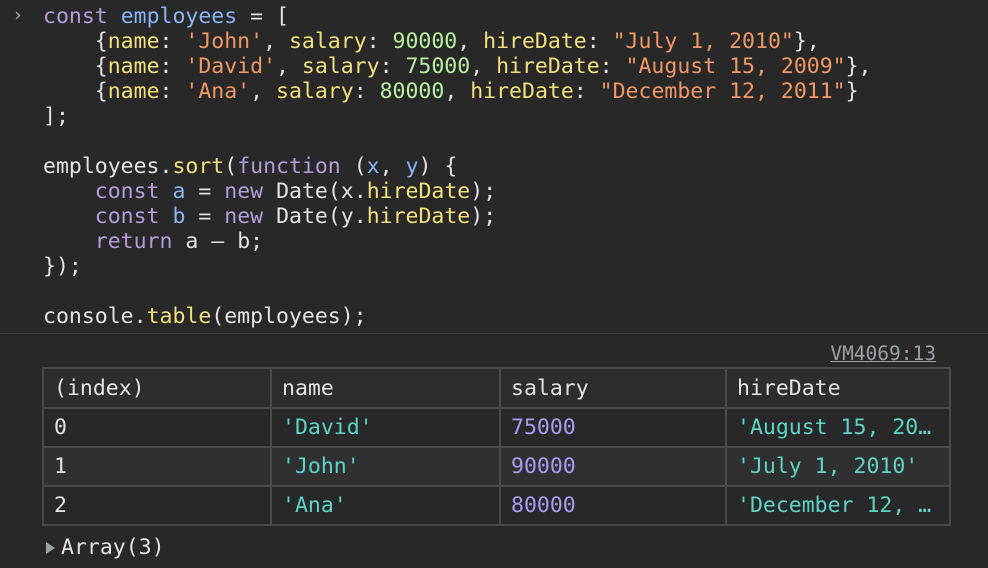 The image size is (988, 568). What do you see at coordinates (385, 388) in the screenshot?
I see `column-header: name` at bounding box center [385, 388].